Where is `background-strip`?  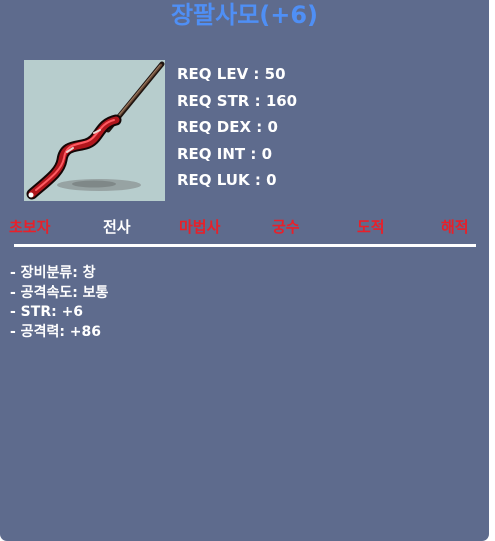
background-strip is located at coordinates (492, 270).